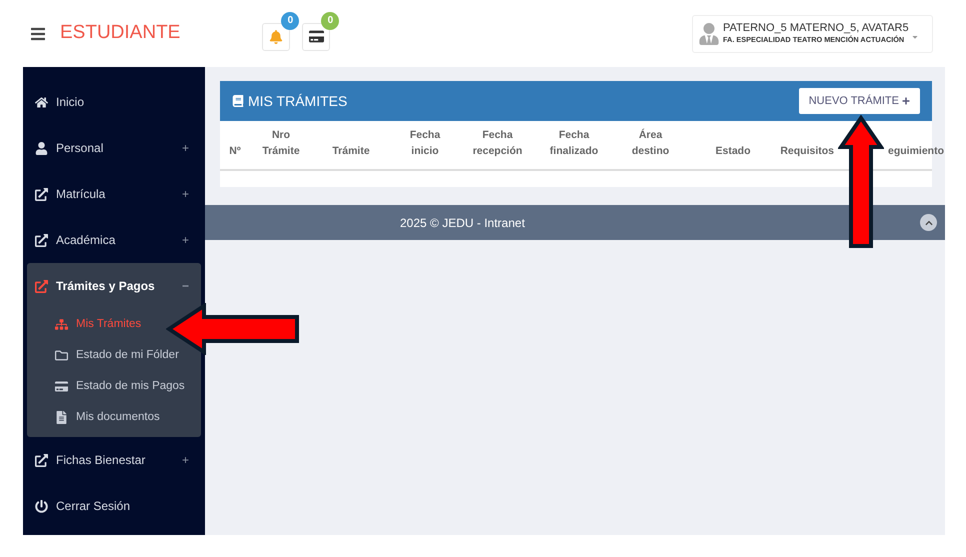  Describe the element at coordinates (61, 355) in the screenshot. I see `folder-icon` at that location.